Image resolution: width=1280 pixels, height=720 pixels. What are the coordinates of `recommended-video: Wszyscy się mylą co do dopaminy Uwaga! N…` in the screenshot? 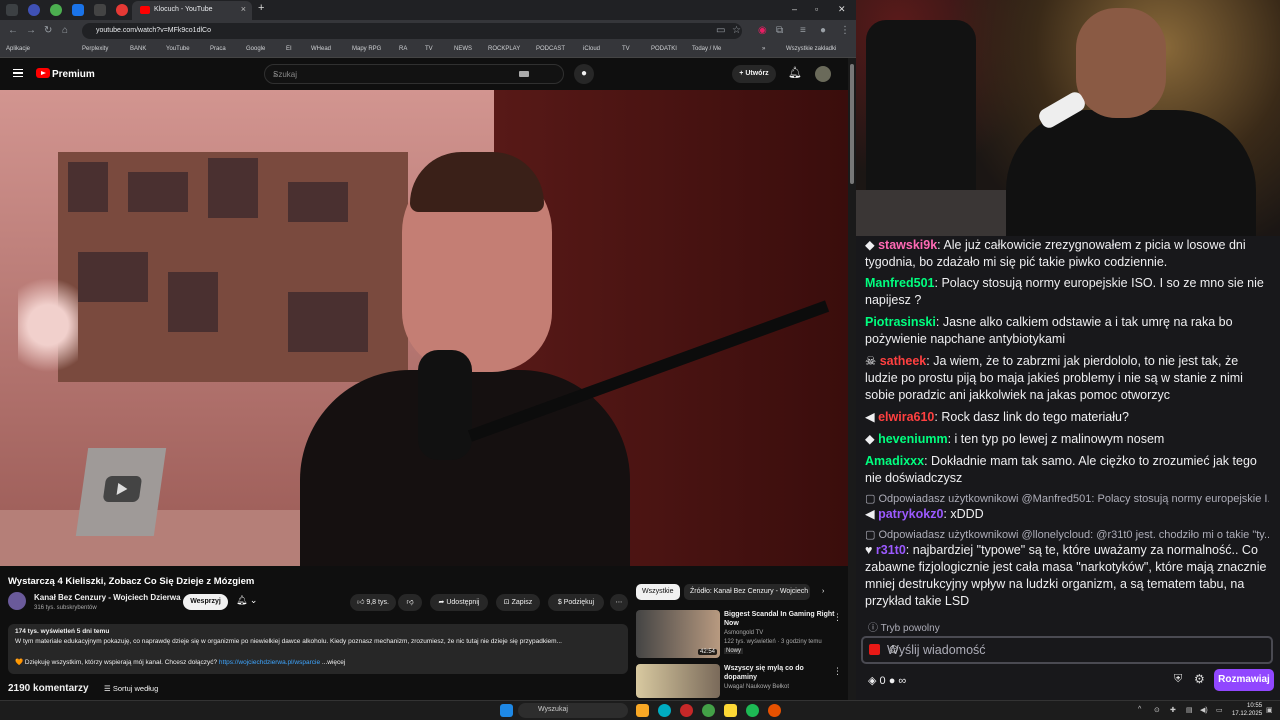 It's located at (741, 682).